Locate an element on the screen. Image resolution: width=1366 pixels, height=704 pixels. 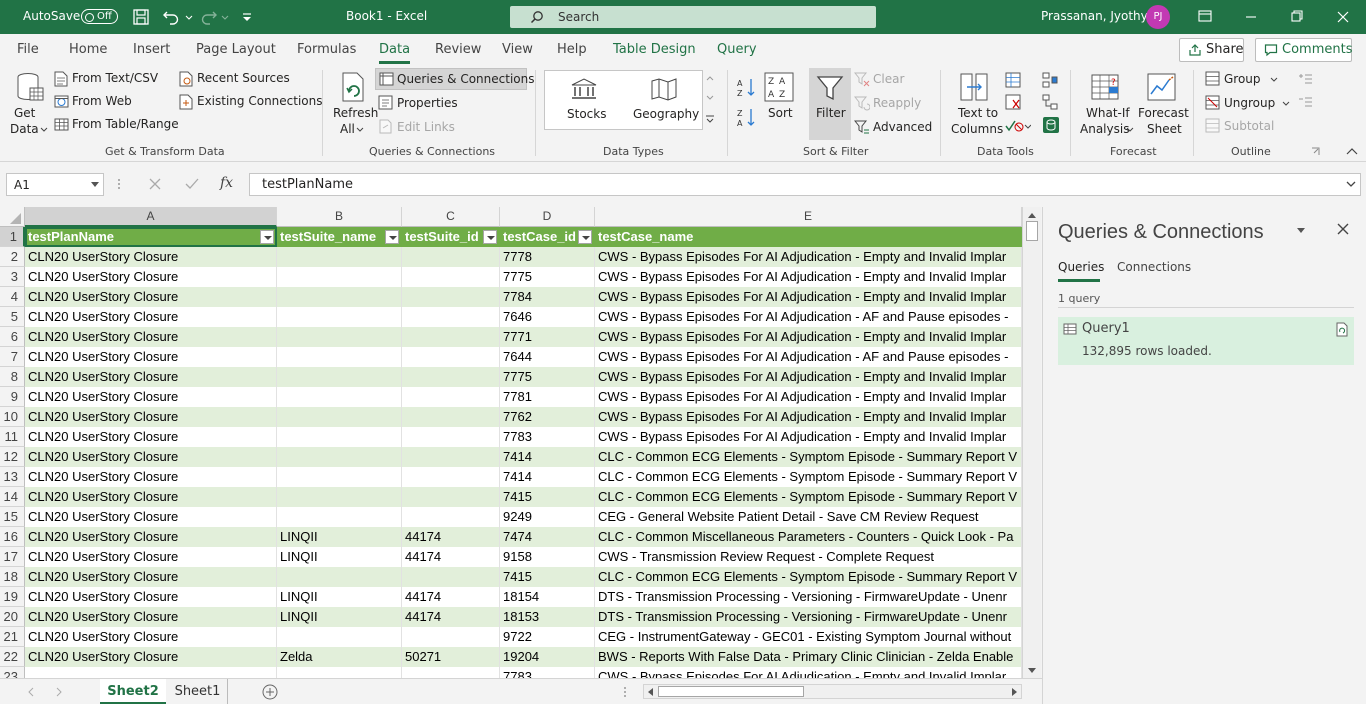
refresh-query-icon is located at coordinates (1342, 329).